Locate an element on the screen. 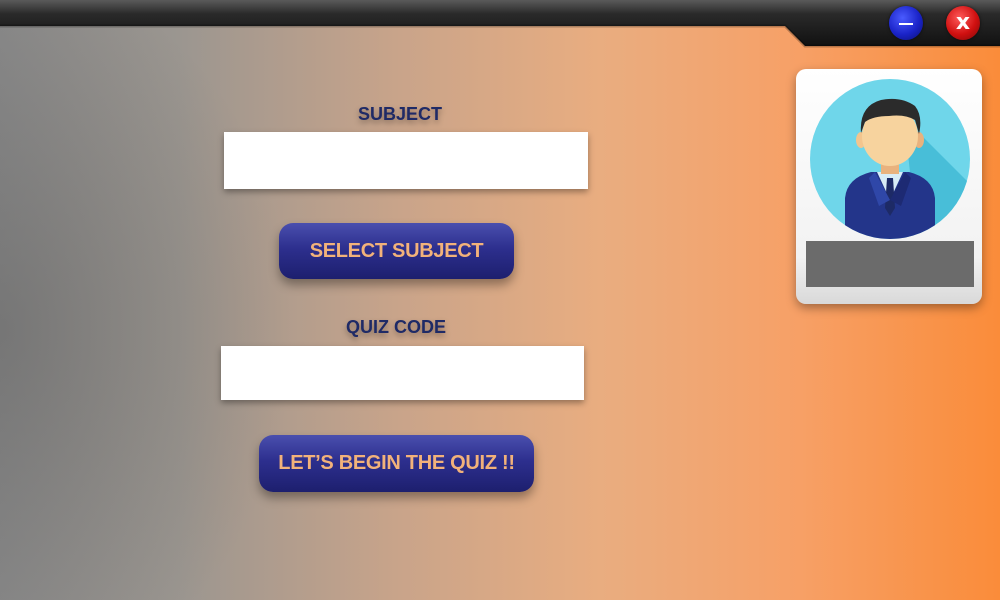 The height and width of the screenshot is (600, 1000). close-icon: x is located at coordinates (963, 22).